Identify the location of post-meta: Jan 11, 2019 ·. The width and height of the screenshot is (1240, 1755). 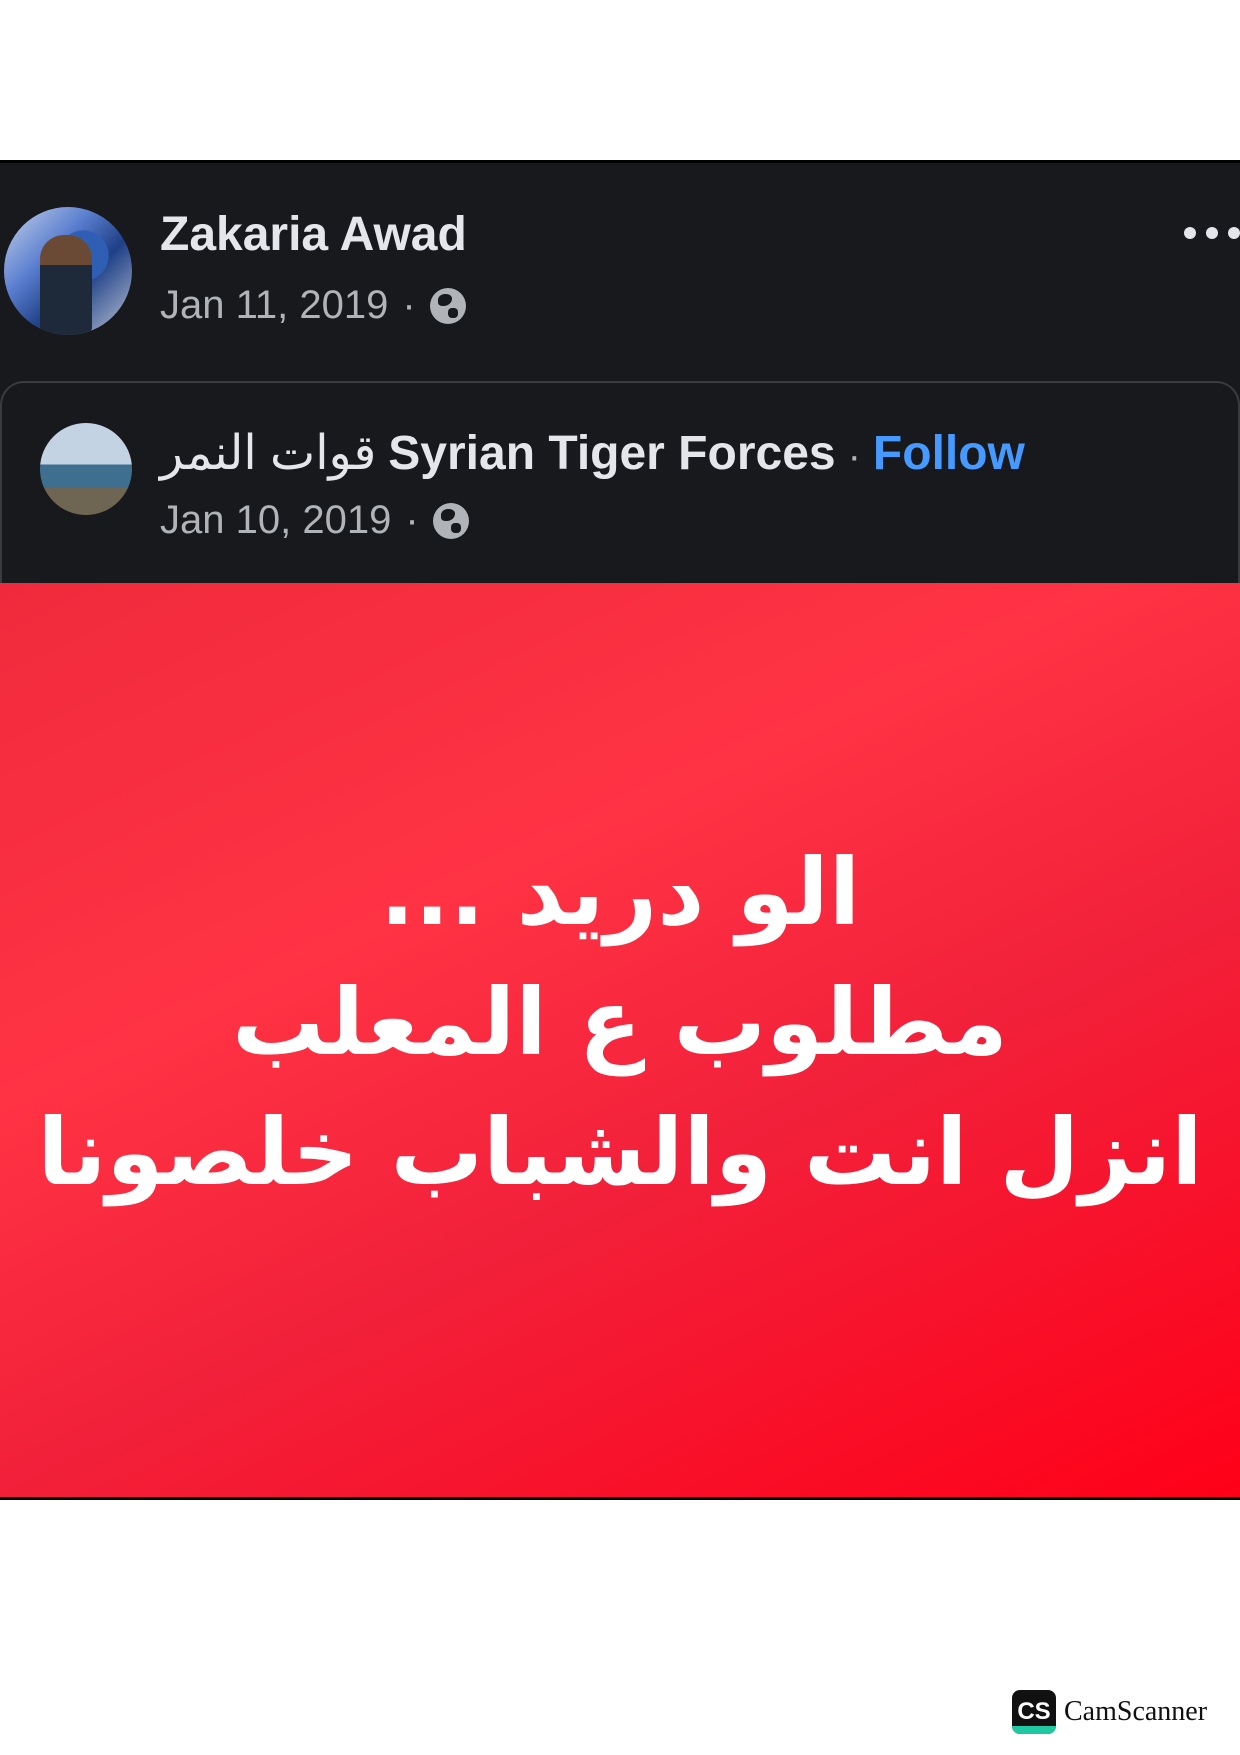
(313, 305).